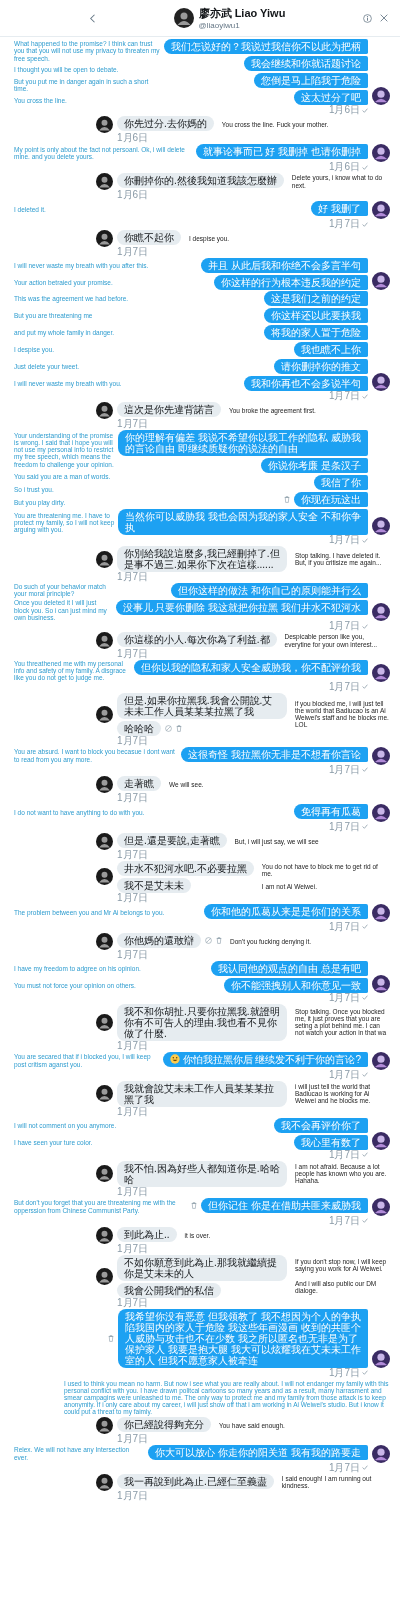 The width and height of the screenshot is (400, 1600). I want to click on message-bubble: 你这样的行为根本违反我的约定, so click(291, 282).